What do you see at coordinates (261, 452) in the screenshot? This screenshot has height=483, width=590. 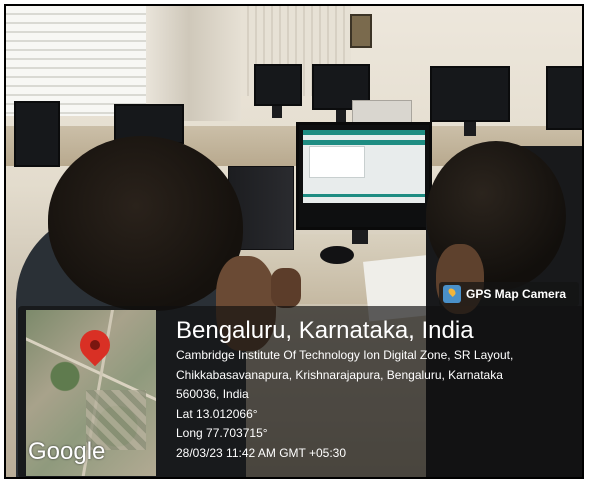 I see `timestamp: 28/03/23 11:42 AM GMT +05:30` at bounding box center [261, 452].